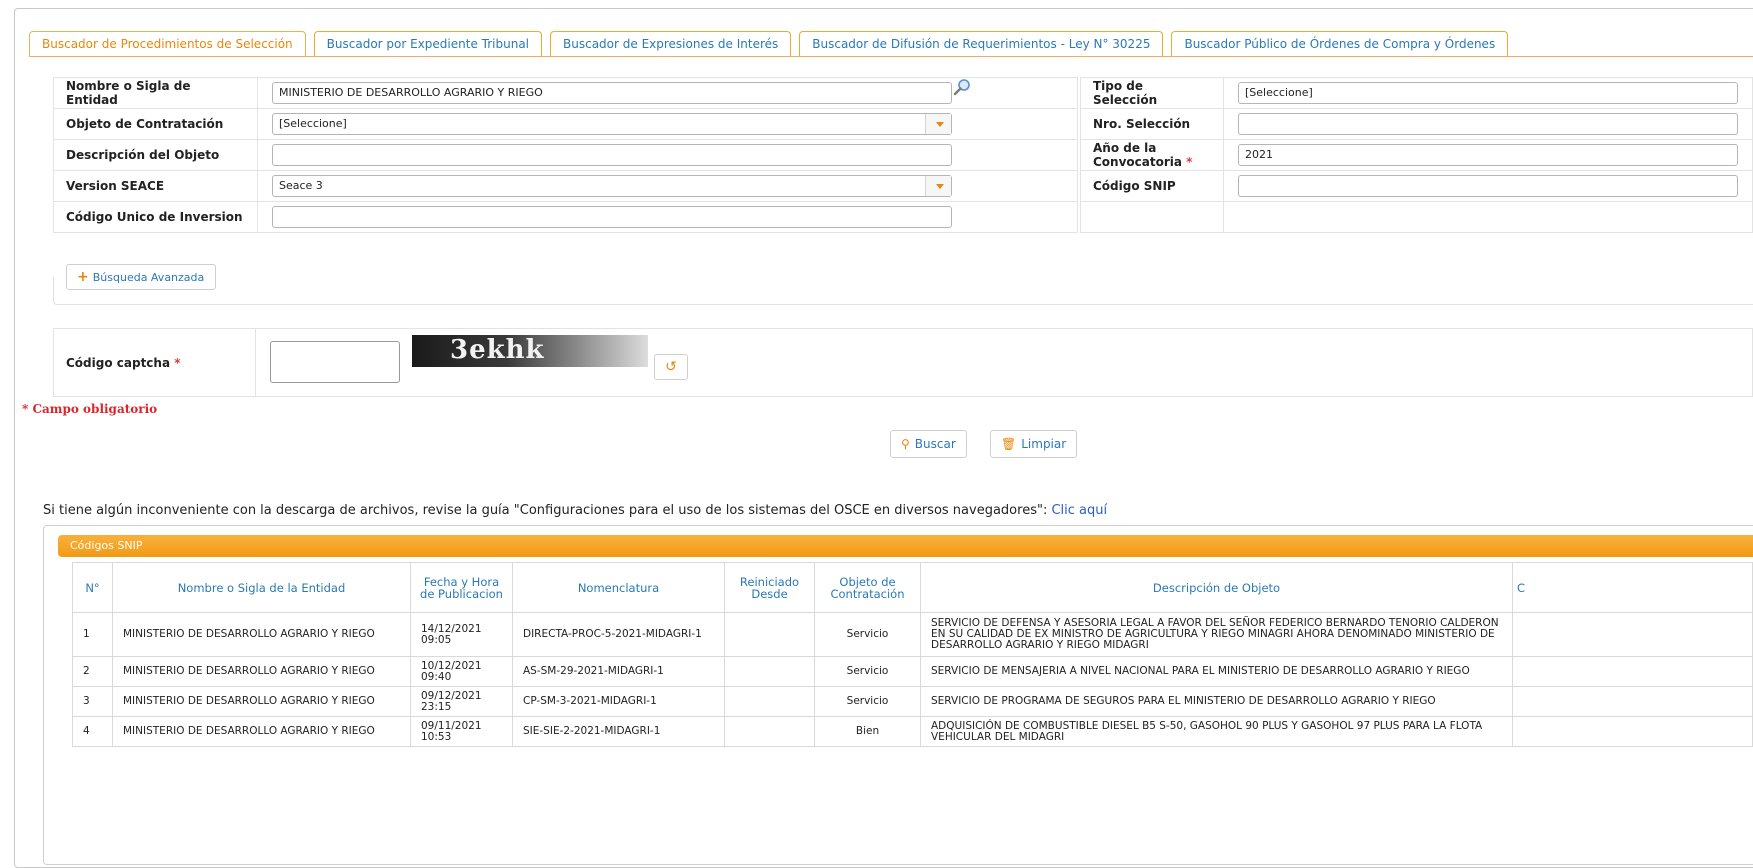 The image size is (1753, 868). Describe the element at coordinates (92, 671) in the screenshot. I see `cell-n: 2` at that location.